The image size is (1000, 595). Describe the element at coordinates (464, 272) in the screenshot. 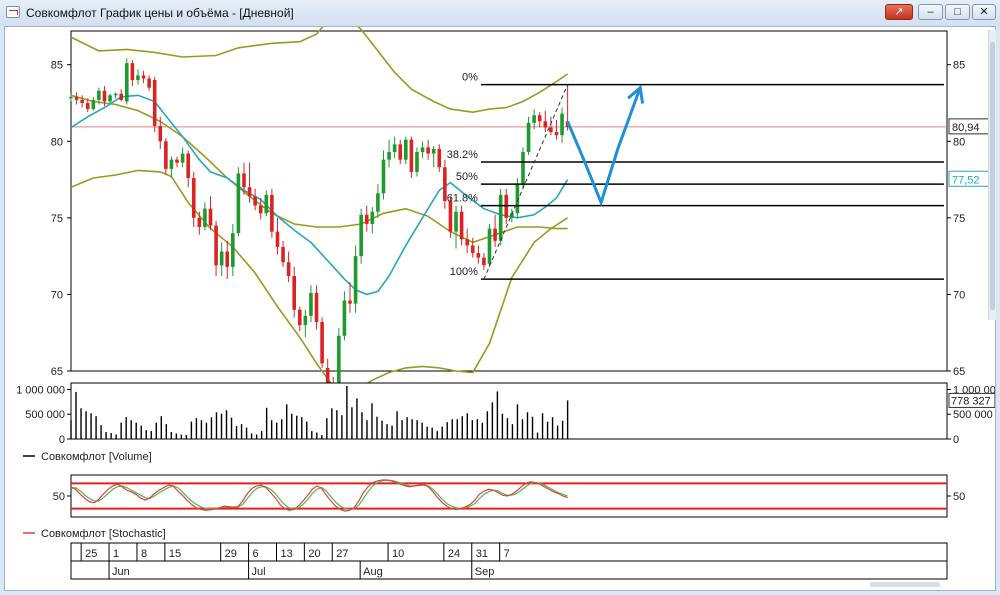

I see `fibonacci-level-label: 100%` at that location.